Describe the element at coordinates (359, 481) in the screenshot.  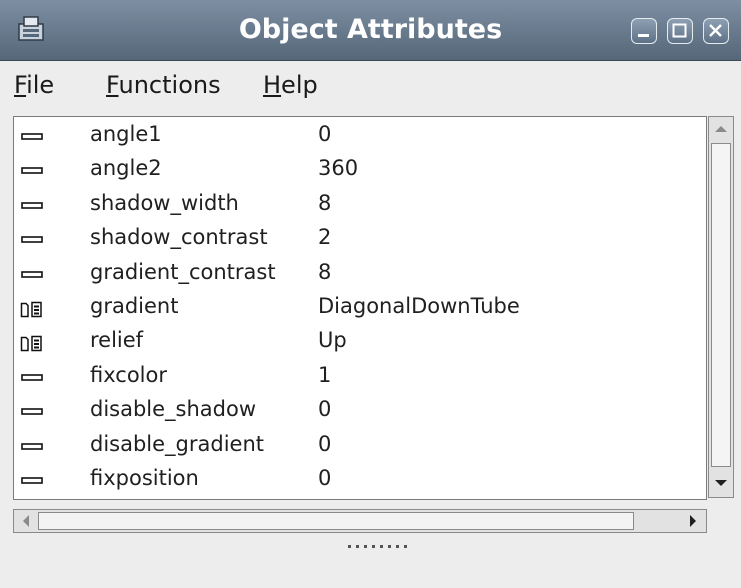
I see `attribute-row: fixposition 0` at that location.